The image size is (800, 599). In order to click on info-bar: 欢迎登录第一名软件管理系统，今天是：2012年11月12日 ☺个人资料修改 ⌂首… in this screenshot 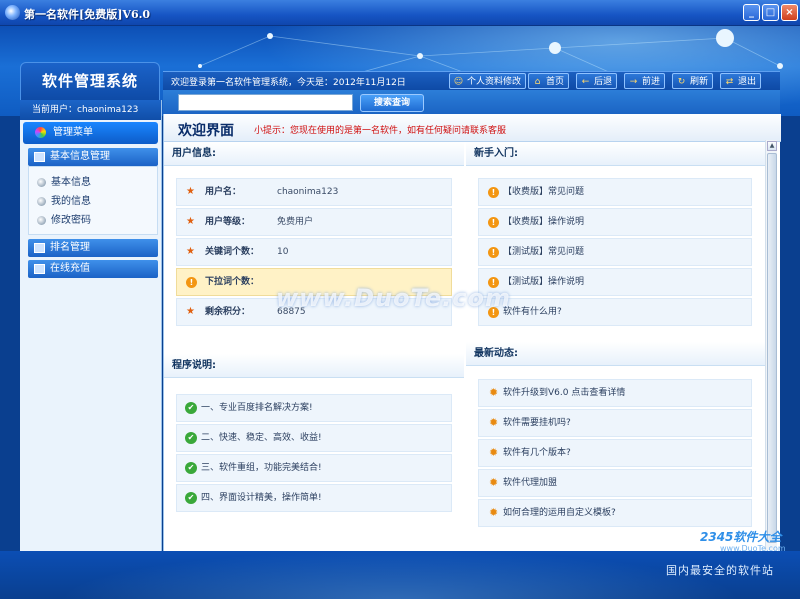, I will do `click(471, 80)`.